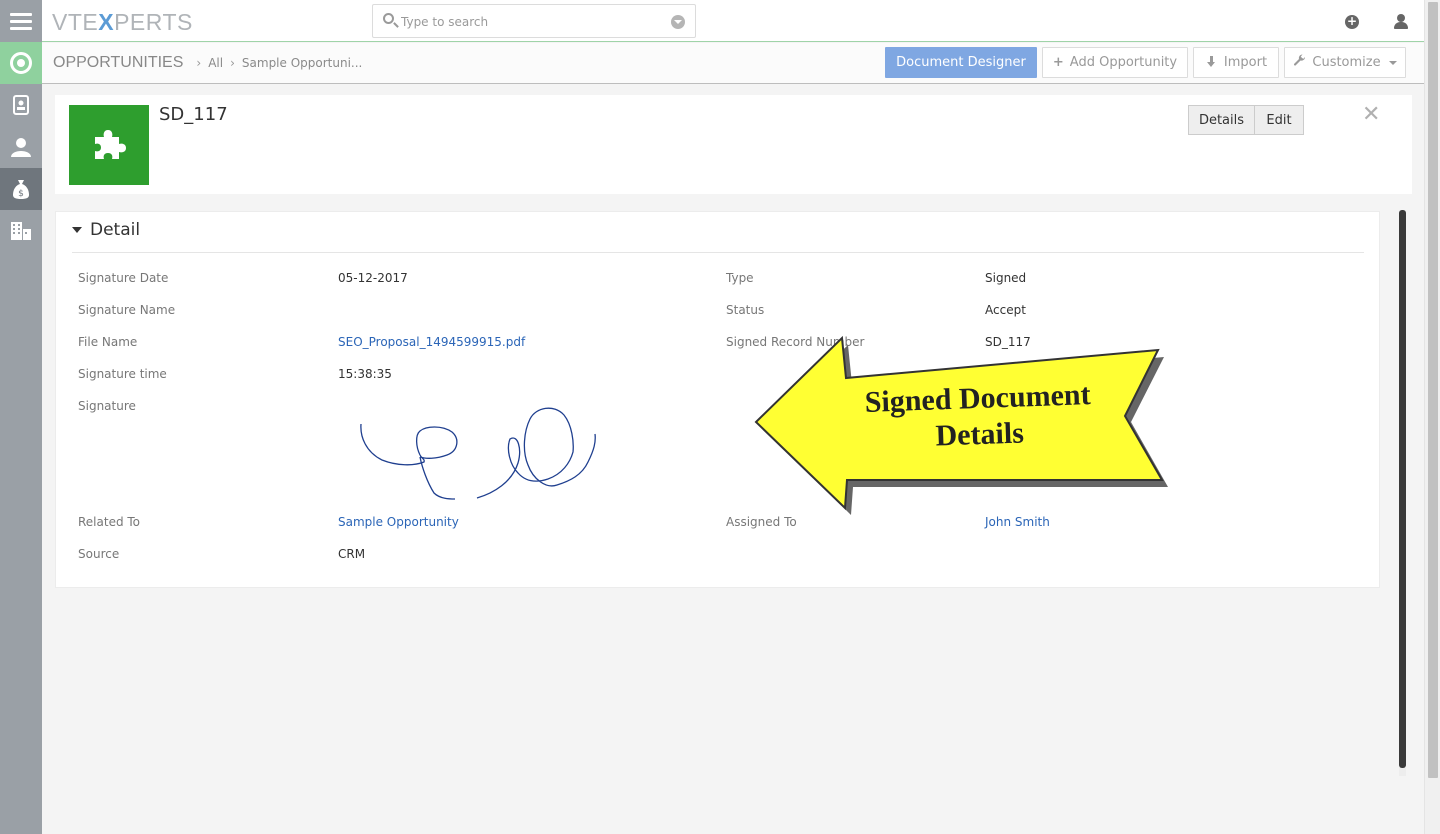 The image size is (1440, 834). What do you see at coordinates (1433, 390) in the screenshot?
I see `window-scrollbar-thumb` at bounding box center [1433, 390].